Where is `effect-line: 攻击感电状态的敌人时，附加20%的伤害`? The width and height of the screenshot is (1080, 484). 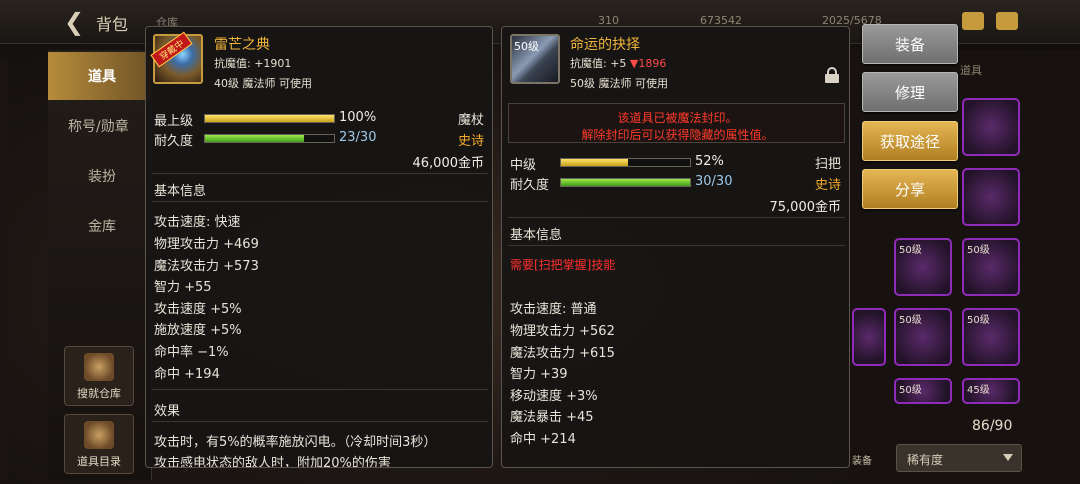
effect-line: 攻击感电状态的敌人时，附加20%的伤害 is located at coordinates (272, 462).